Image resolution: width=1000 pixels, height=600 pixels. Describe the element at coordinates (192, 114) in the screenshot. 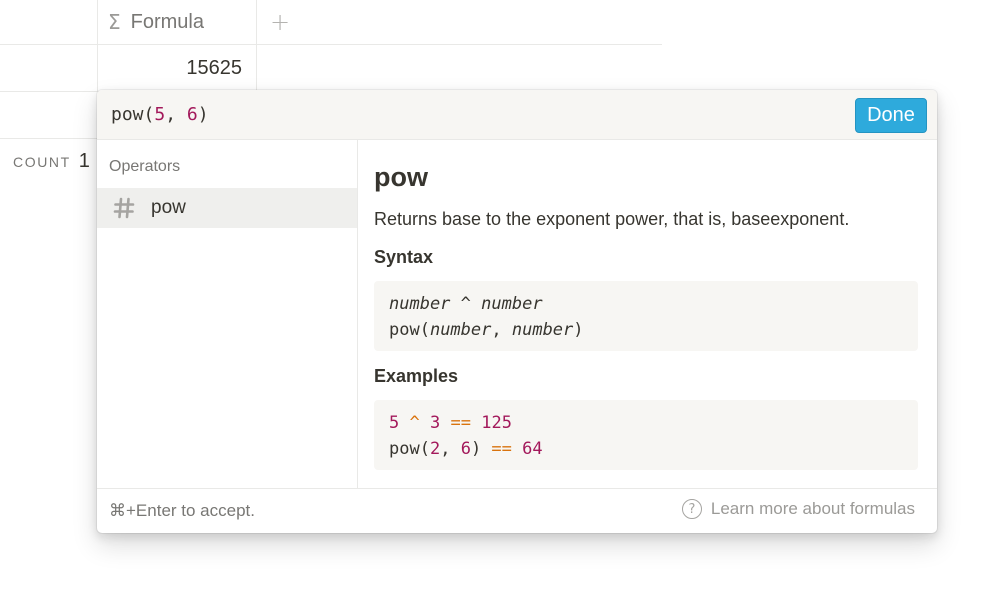

I see `formula-number-token: 6` at that location.